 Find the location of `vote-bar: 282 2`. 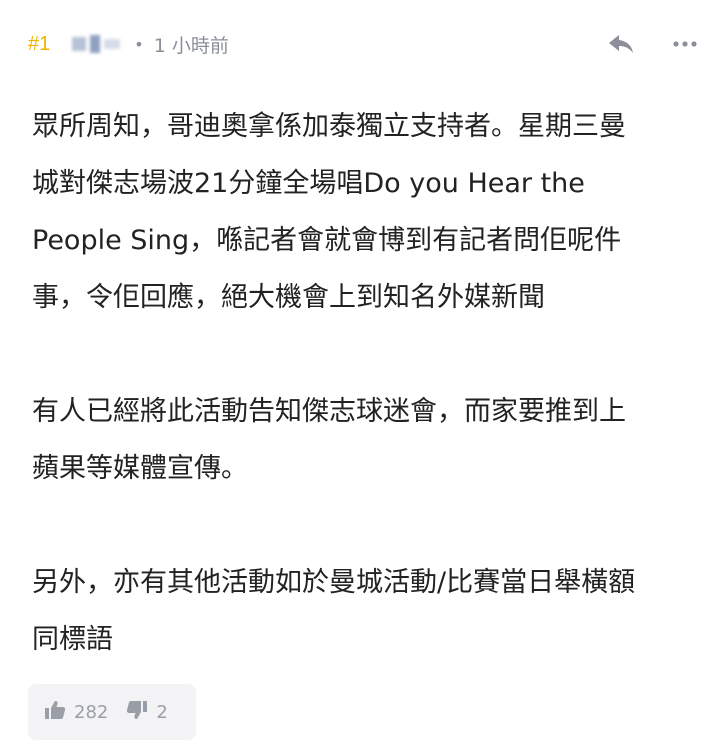

vote-bar: 282 2 is located at coordinates (112, 712).